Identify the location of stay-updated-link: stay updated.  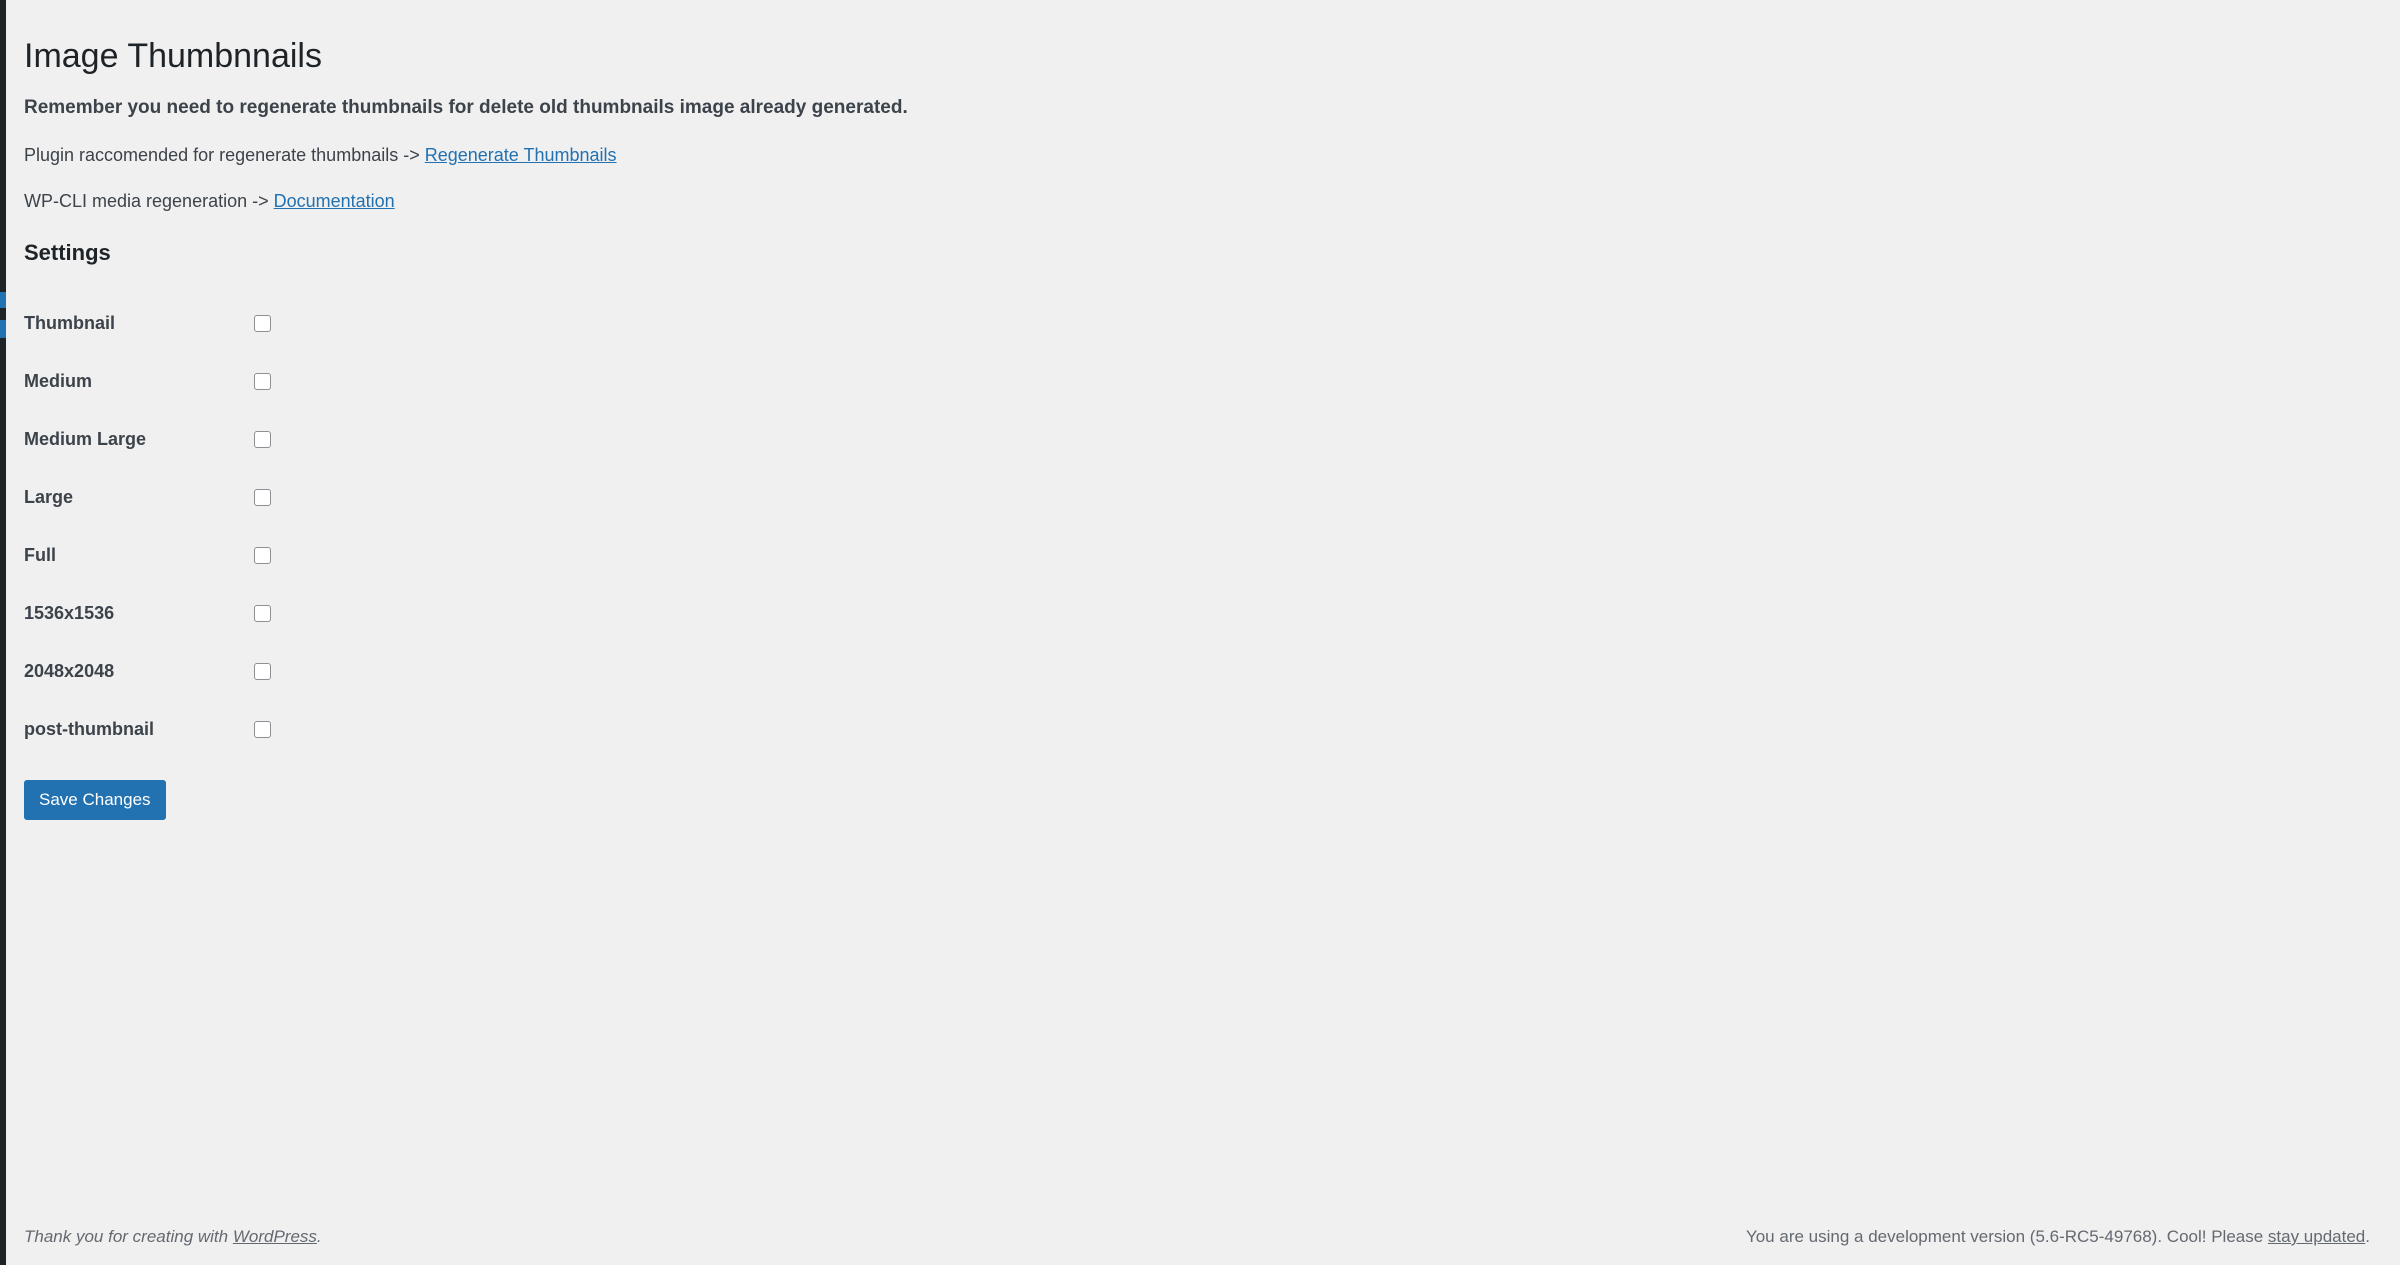
(2316, 1236).